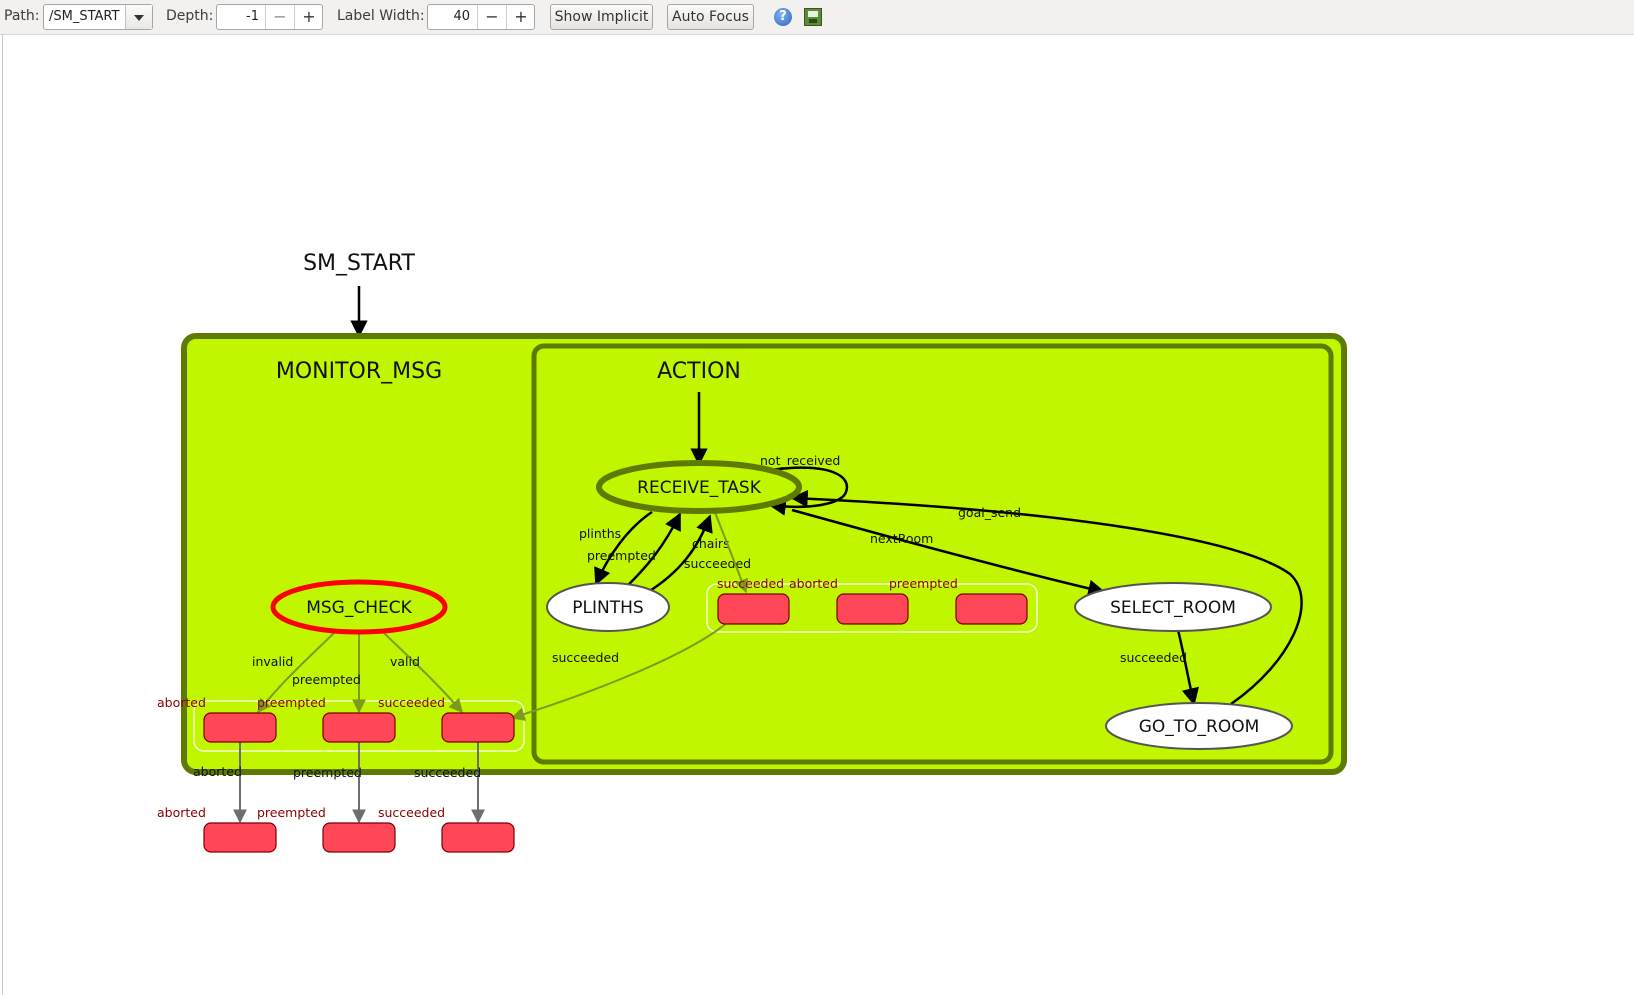  Describe the element at coordinates (923, 583) in the screenshot. I see `outcome-action-preempted-label: preempted` at that location.